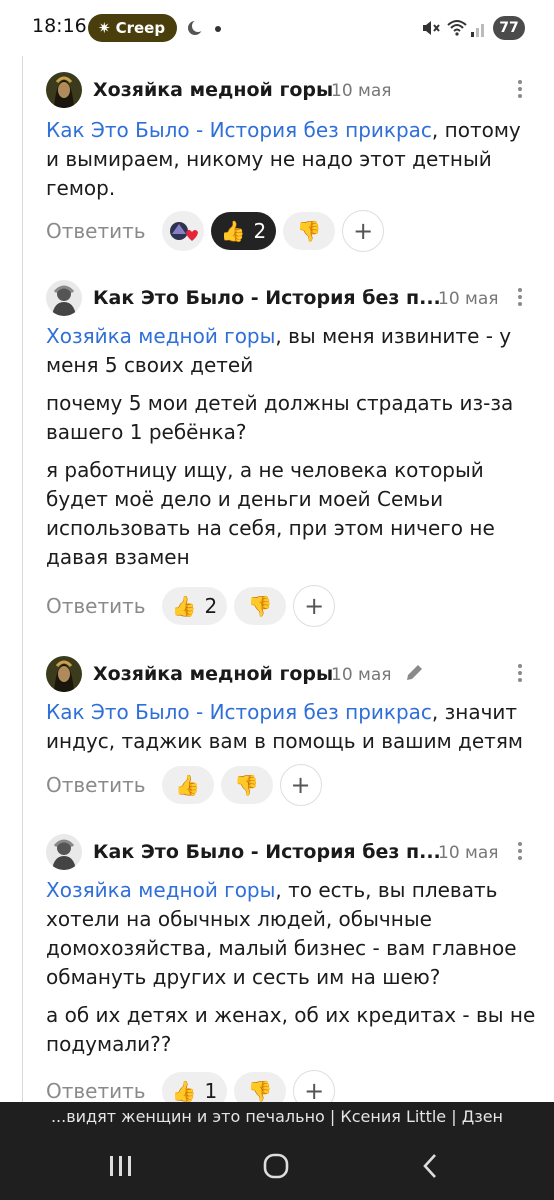 The width and height of the screenshot is (554, 1200). Describe the element at coordinates (140, 28) in the screenshot. I see `status-pill-label: Creep` at that location.